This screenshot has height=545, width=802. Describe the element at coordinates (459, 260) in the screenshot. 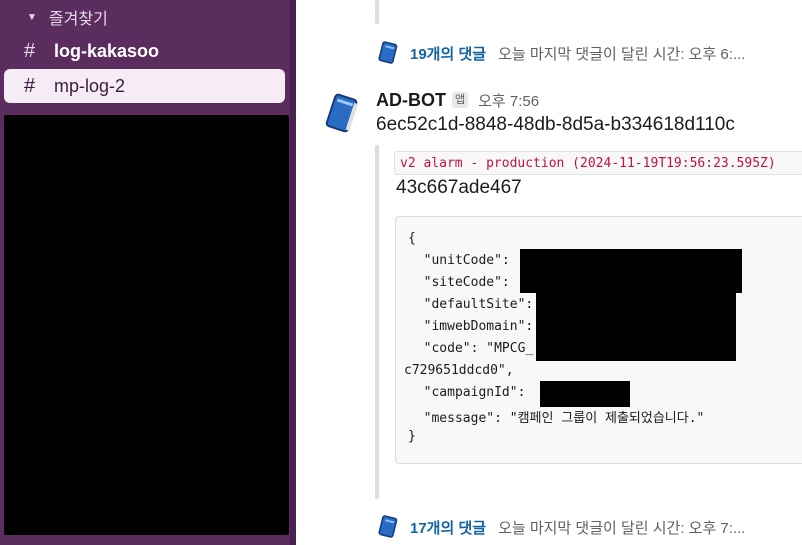

I see `code-line: "unitCode":` at that location.